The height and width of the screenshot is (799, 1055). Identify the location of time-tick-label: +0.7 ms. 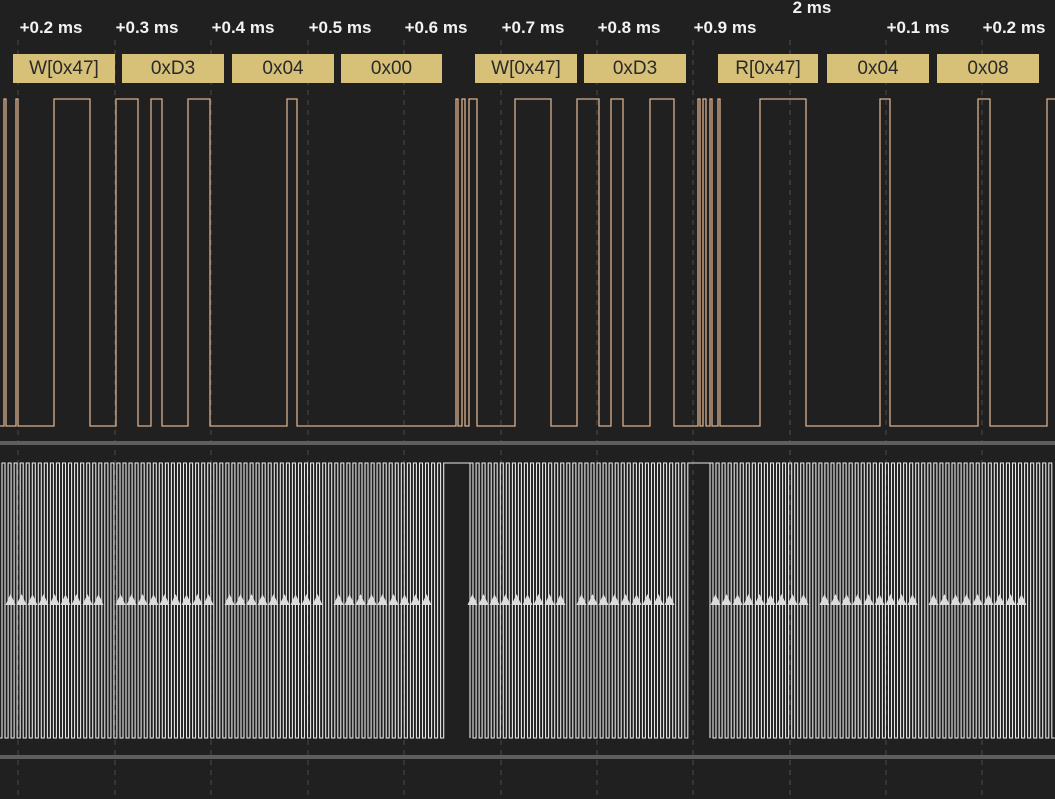
(533, 27).